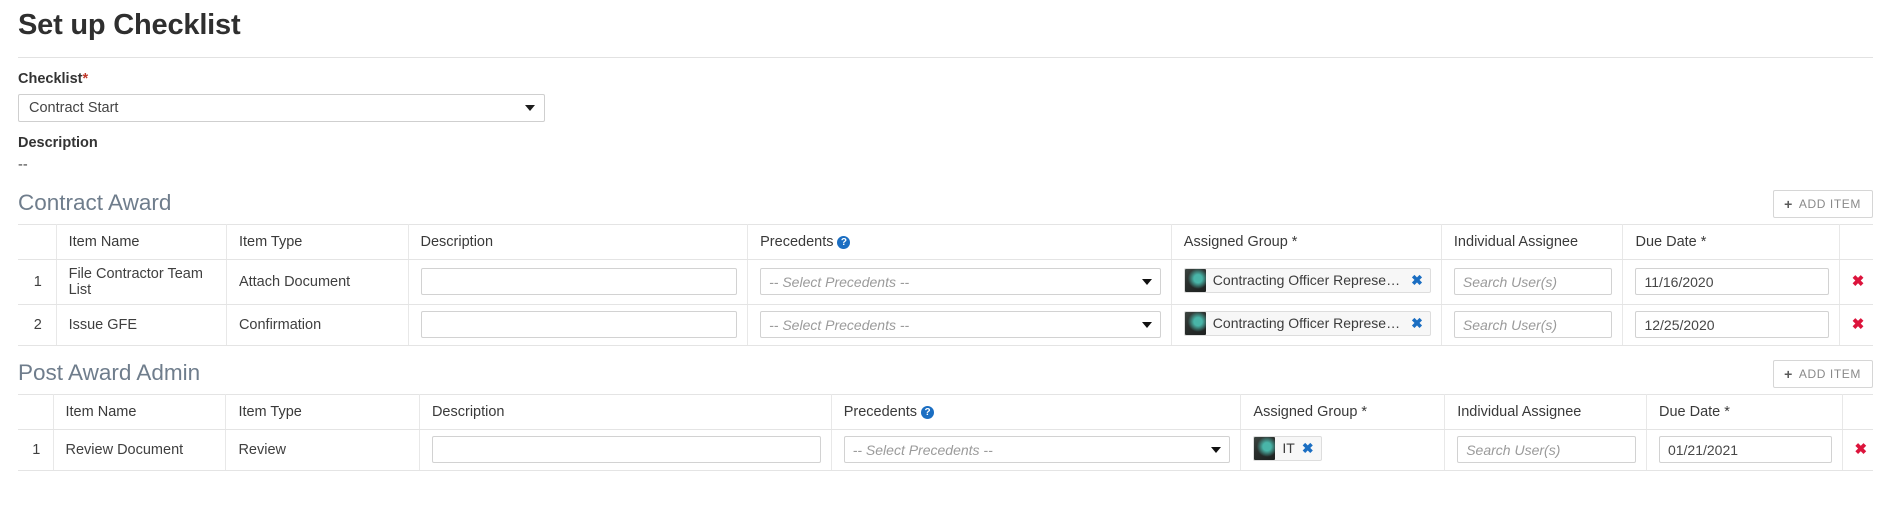 This screenshot has width=1891, height=507. What do you see at coordinates (945, 57) in the screenshot?
I see `title-divider` at bounding box center [945, 57].